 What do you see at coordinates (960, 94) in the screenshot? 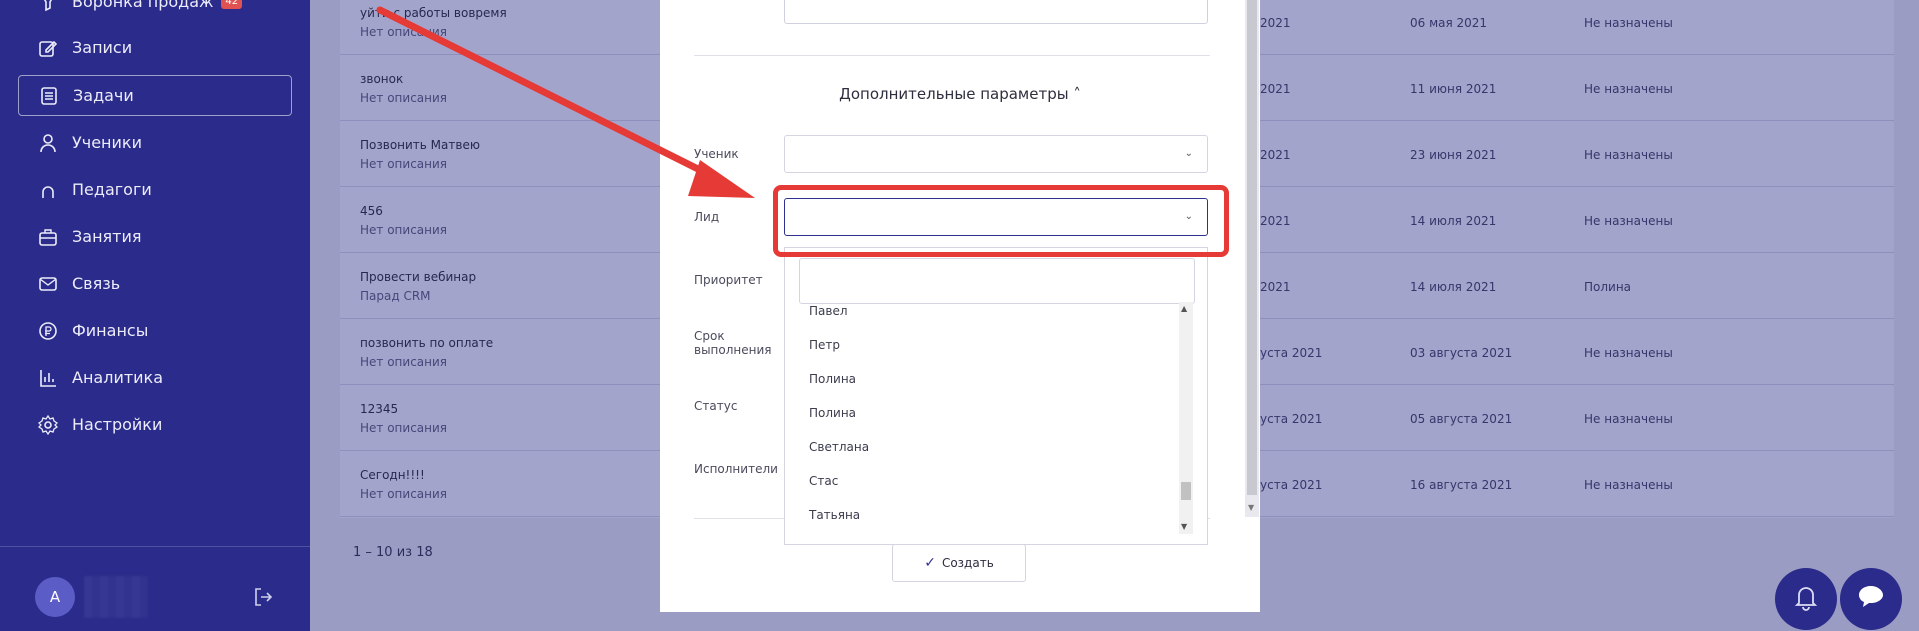
I see `advanced-params-toggle: Дополнительные параметры ˄` at bounding box center [960, 94].